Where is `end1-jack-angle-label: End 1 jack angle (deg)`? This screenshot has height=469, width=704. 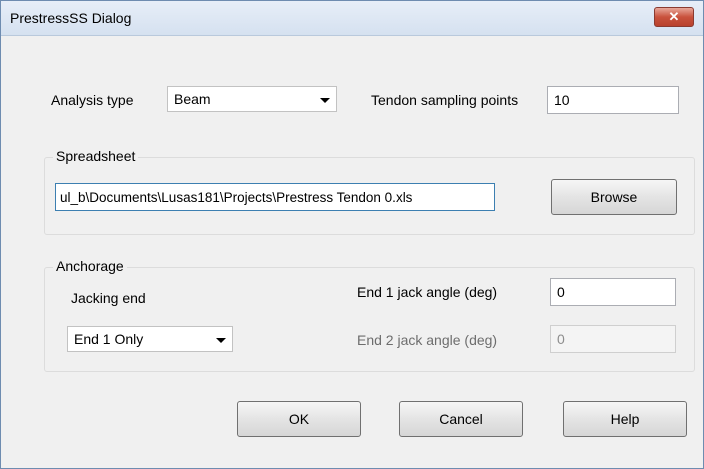
end1-jack-angle-label: End 1 jack angle (deg) is located at coordinates (427, 292).